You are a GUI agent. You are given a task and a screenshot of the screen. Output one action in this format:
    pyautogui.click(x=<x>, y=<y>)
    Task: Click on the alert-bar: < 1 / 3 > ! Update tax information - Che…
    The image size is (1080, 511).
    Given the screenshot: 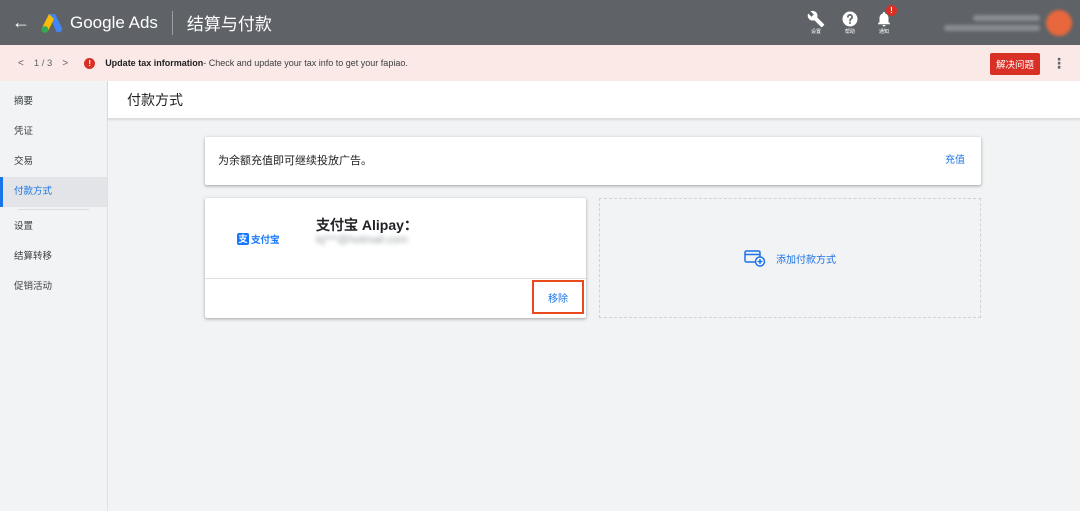 What is the action you would take?
    pyautogui.click(x=540, y=63)
    